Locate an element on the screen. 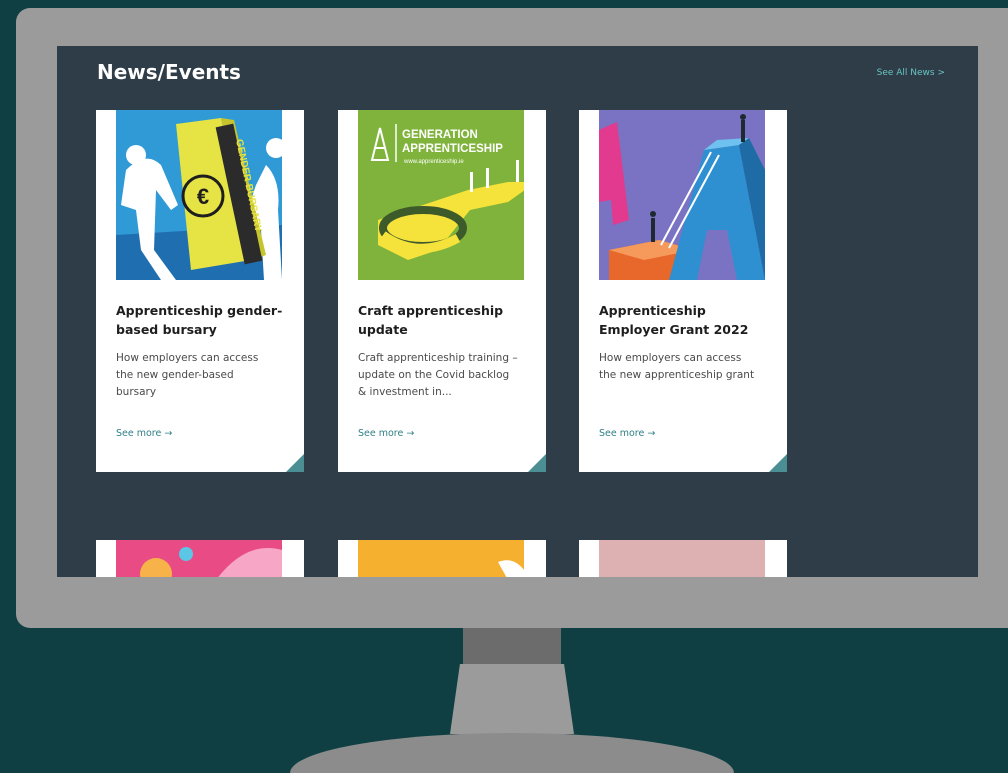 This screenshot has width=1008, height=773. monitor-neck is located at coordinates (512, 646).